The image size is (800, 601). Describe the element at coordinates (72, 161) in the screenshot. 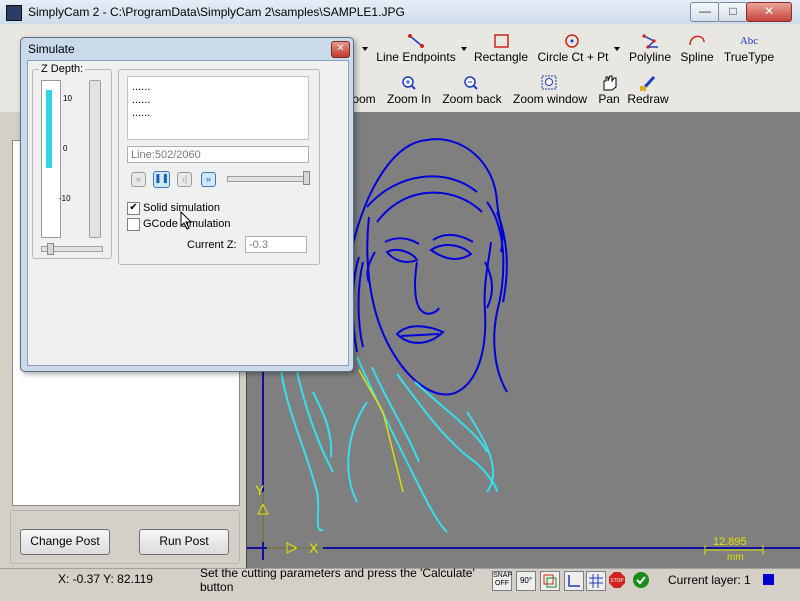

I see `z-depth-group: Z Depth: 10 0 -10` at that location.